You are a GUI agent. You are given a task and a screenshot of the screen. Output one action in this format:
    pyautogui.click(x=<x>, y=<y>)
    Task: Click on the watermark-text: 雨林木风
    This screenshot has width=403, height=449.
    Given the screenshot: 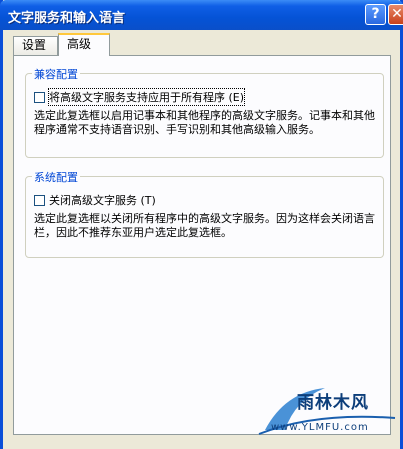 What is the action you would take?
    pyautogui.click(x=333, y=403)
    